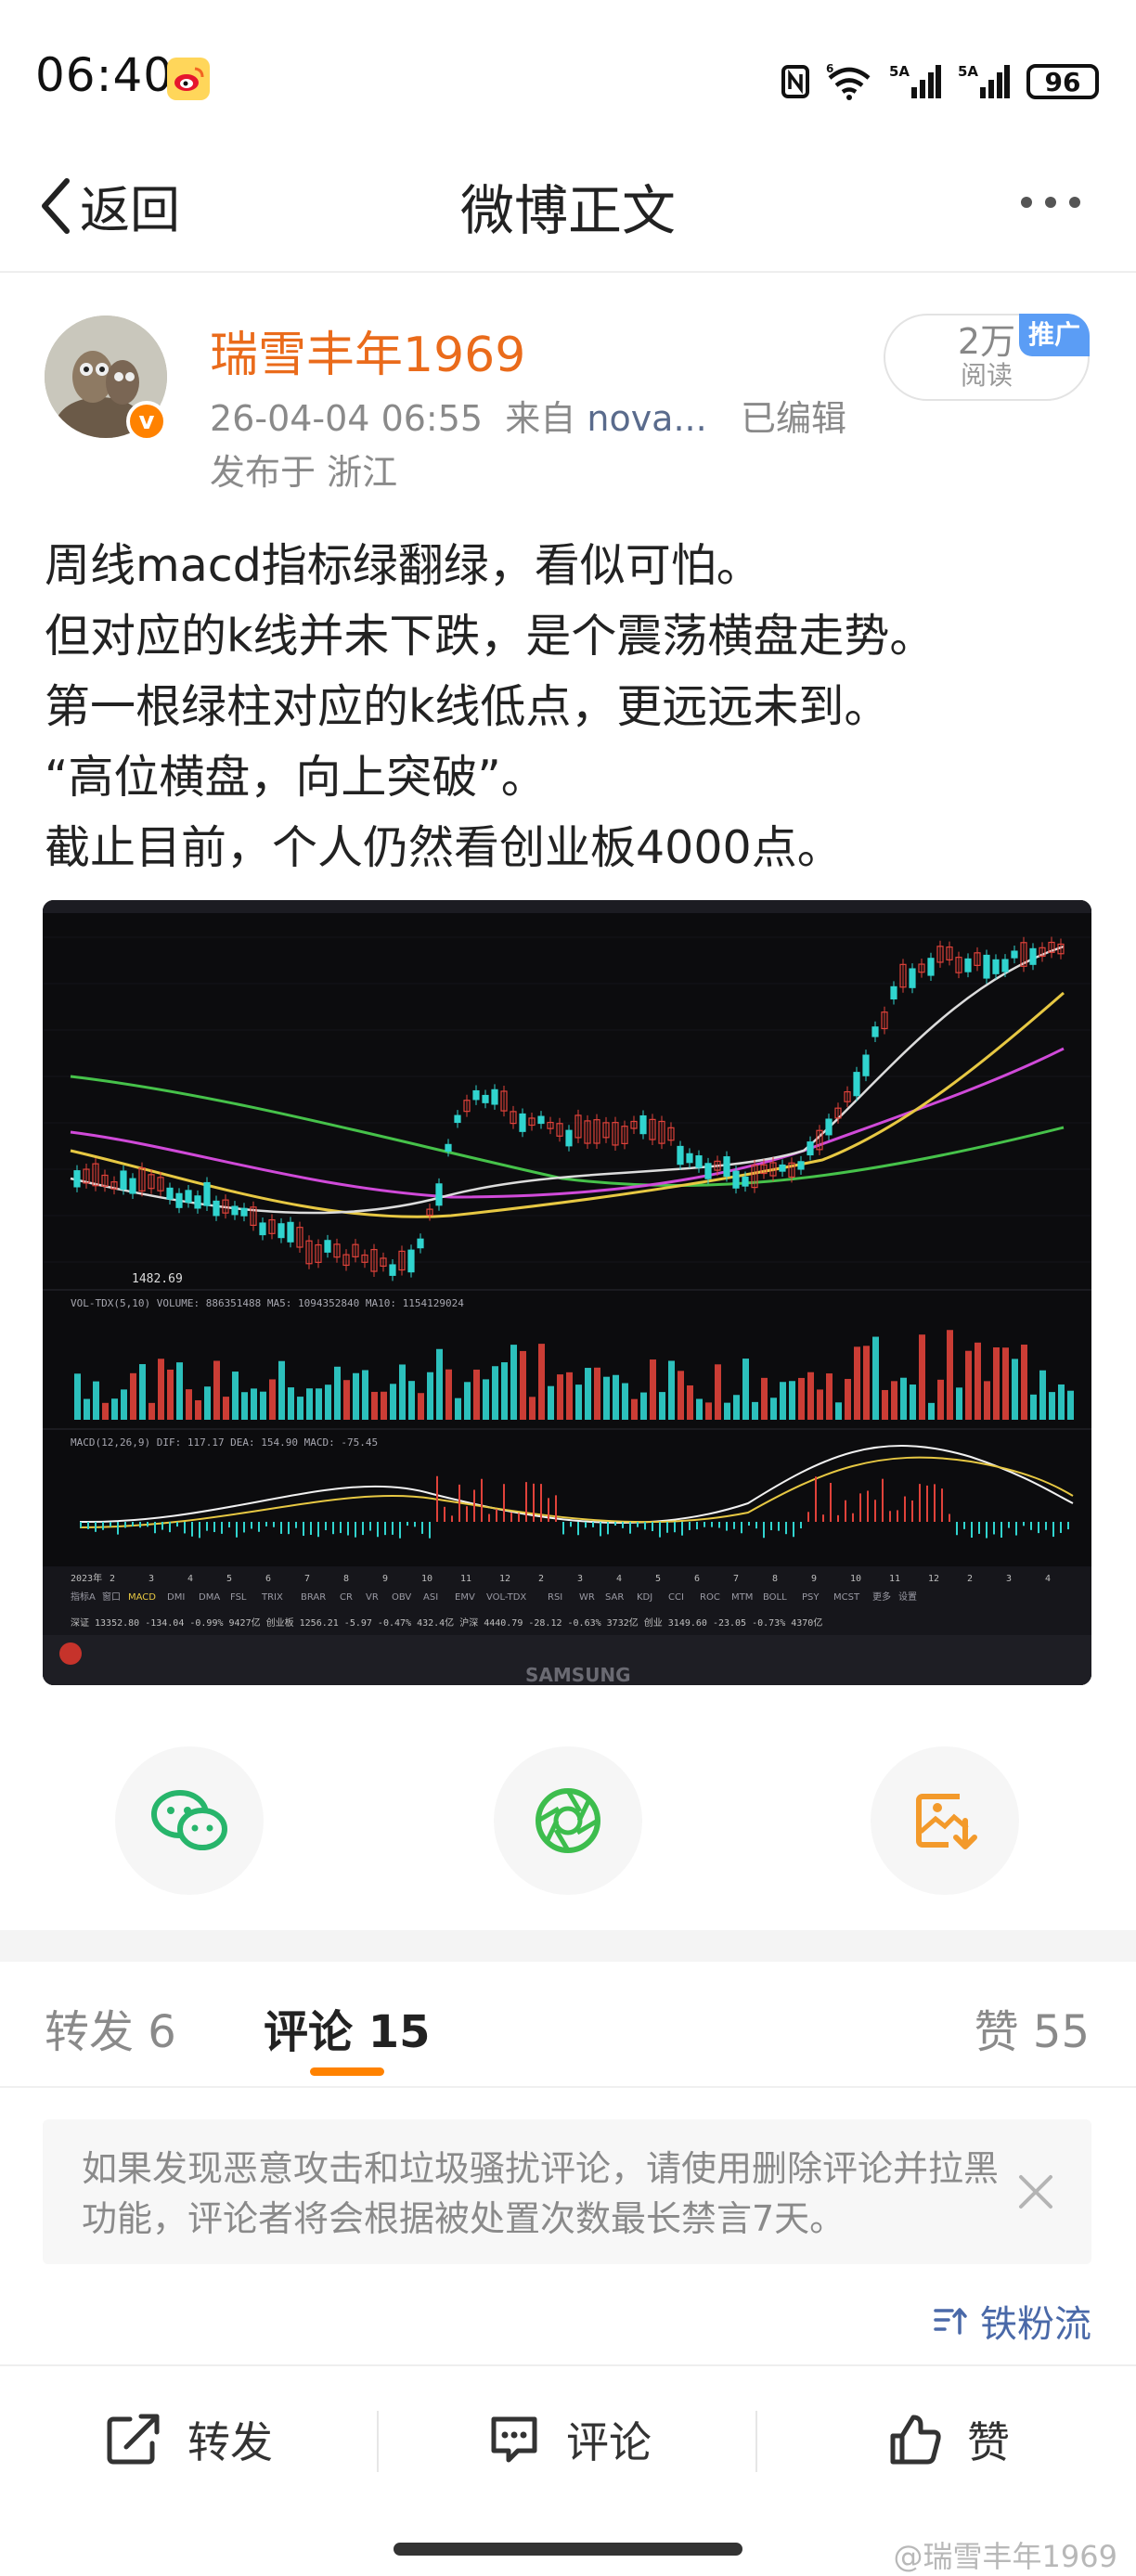 Image resolution: width=1136 pixels, height=2576 pixels. I want to click on indicator-tab: BRAR, so click(313, 1598).